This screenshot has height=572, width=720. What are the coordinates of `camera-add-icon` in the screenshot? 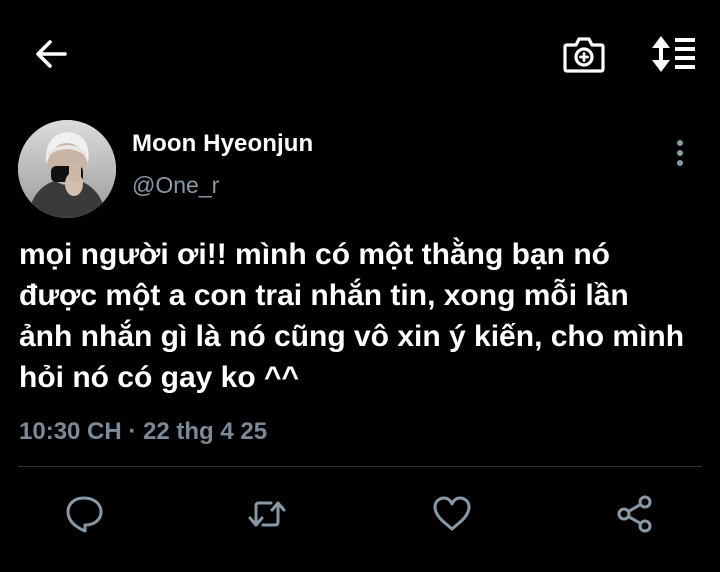 It's located at (584, 54).